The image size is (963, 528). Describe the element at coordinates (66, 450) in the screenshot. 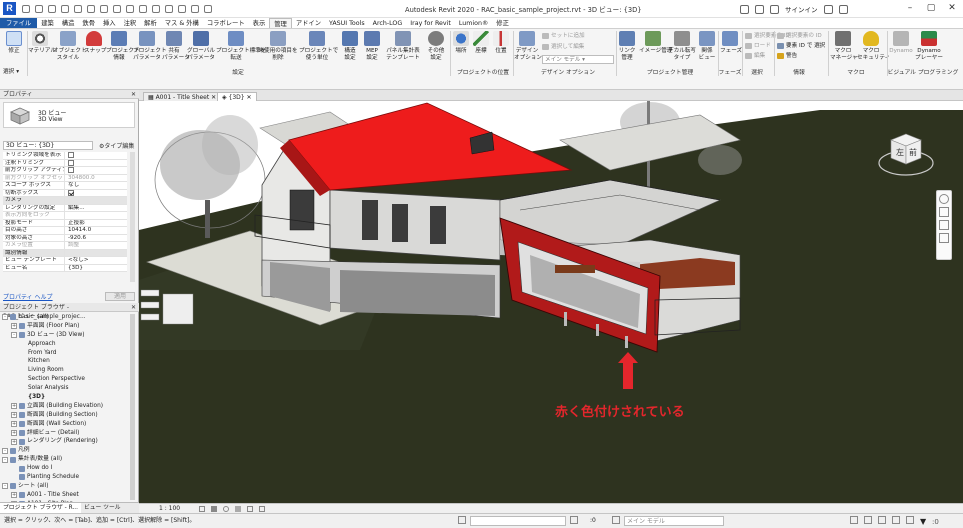

I see `browser-item: - 凡例` at that location.